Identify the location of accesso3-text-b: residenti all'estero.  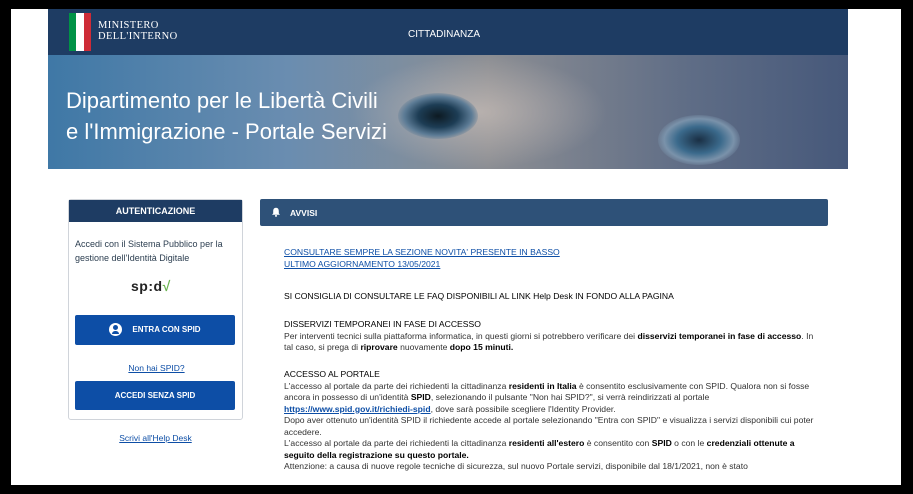
(546, 443).